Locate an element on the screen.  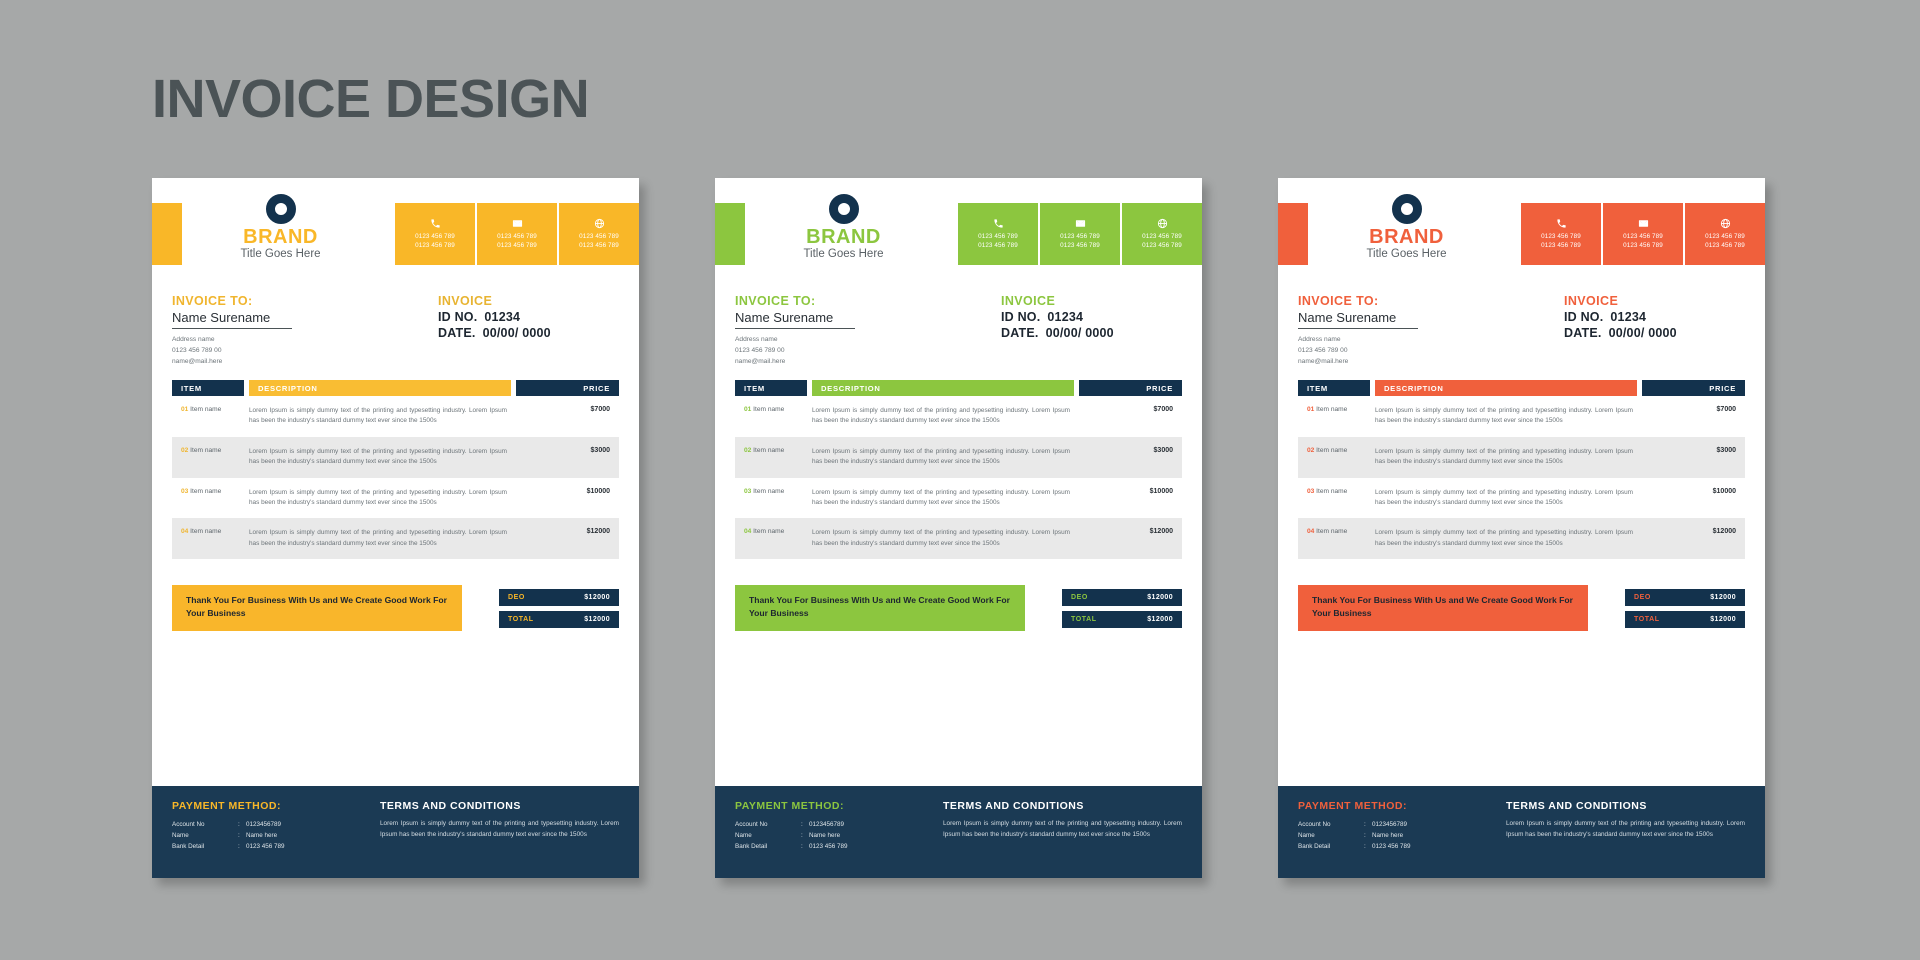
item-number: 03 is located at coordinates (1312, 491).